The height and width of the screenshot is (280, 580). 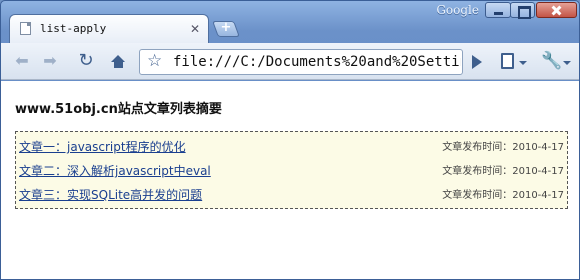 What do you see at coordinates (477, 62) in the screenshot?
I see `go-icon` at bounding box center [477, 62].